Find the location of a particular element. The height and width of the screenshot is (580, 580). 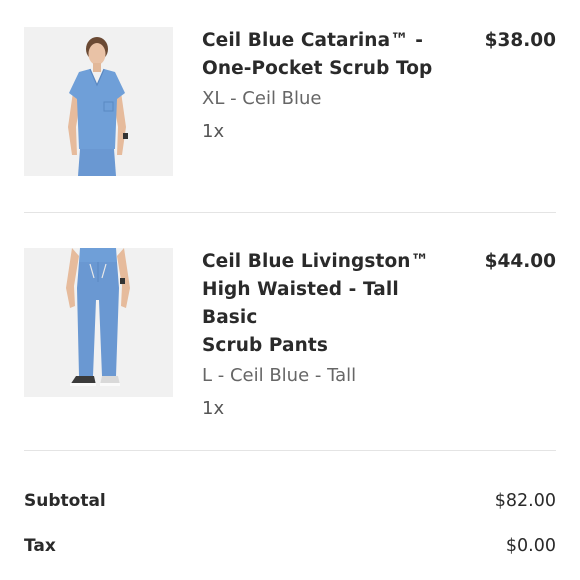

product-image-scrub-pants is located at coordinates (98, 322).